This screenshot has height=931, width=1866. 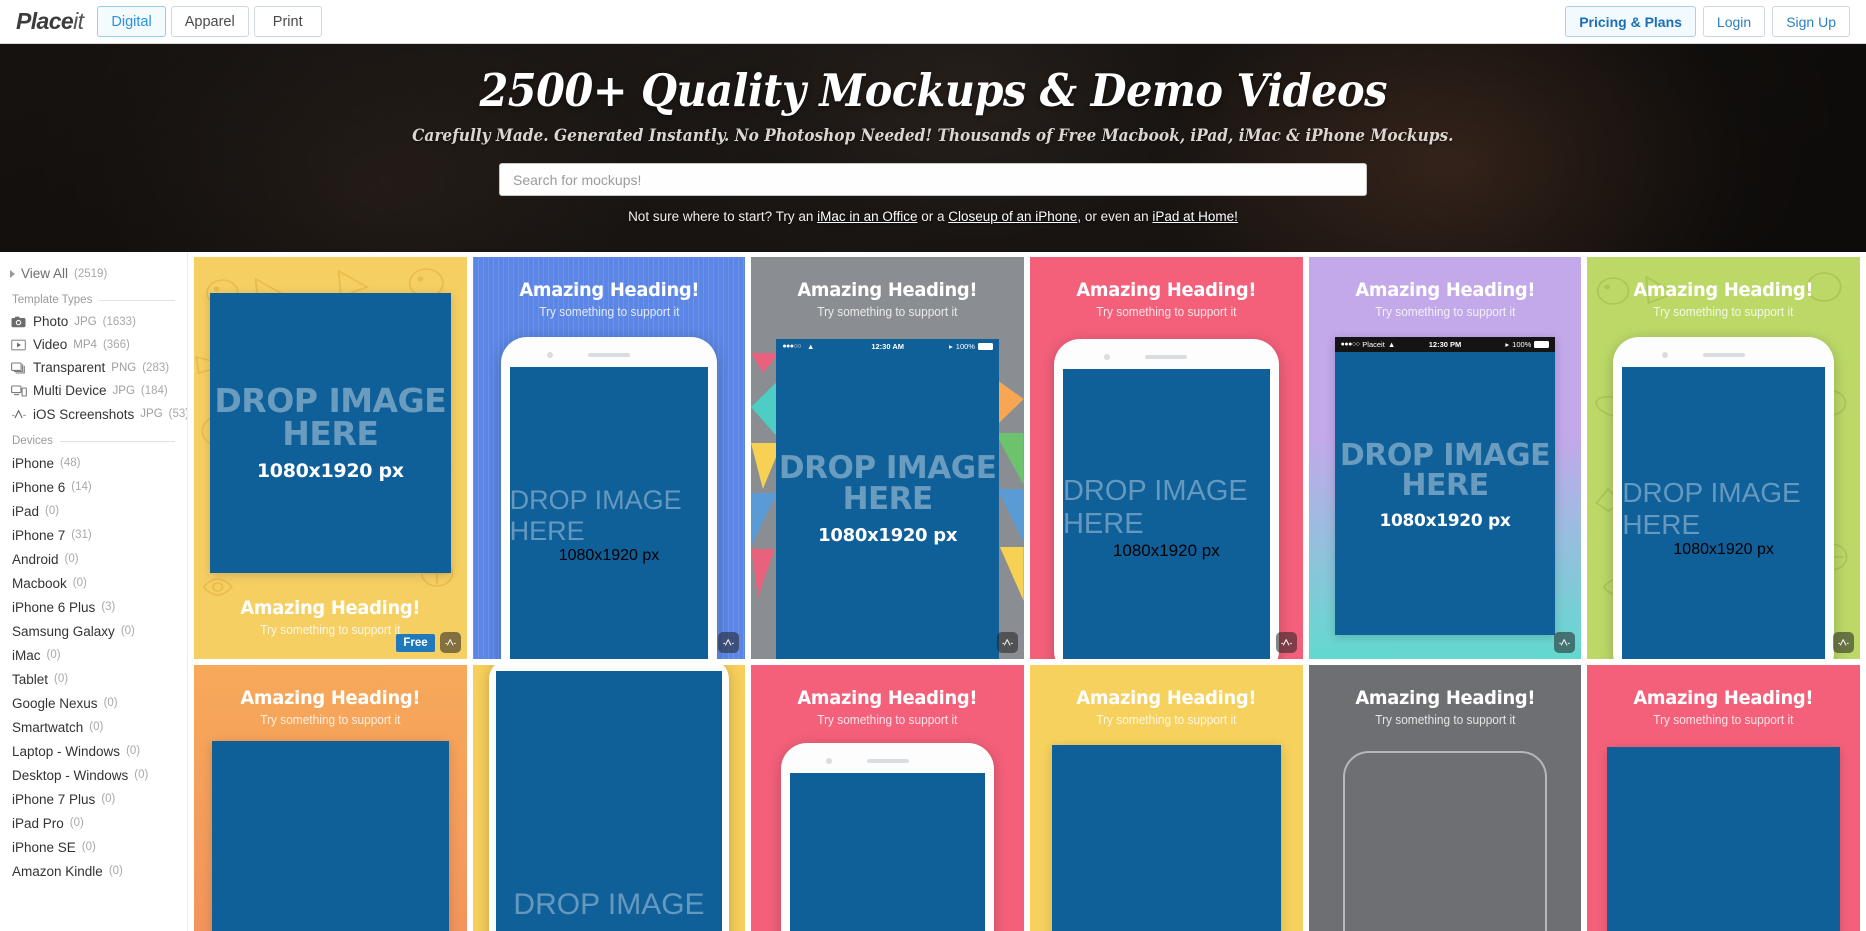 What do you see at coordinates (93, 390) in the screenshot?
I see `sidebar-item-multi-device: Multi Device JPG (184)` at bounding box center [93, 390].